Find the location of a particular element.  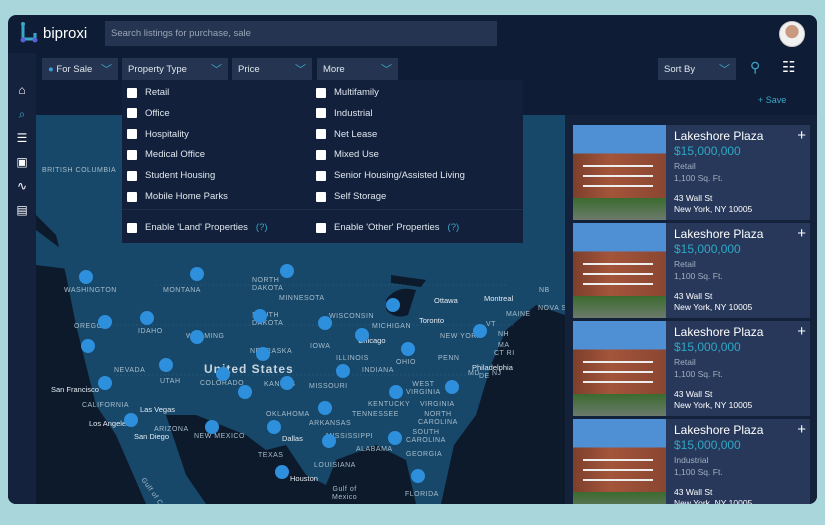

map-pin-icon: ⚲ is located at coordinates (755, 67).